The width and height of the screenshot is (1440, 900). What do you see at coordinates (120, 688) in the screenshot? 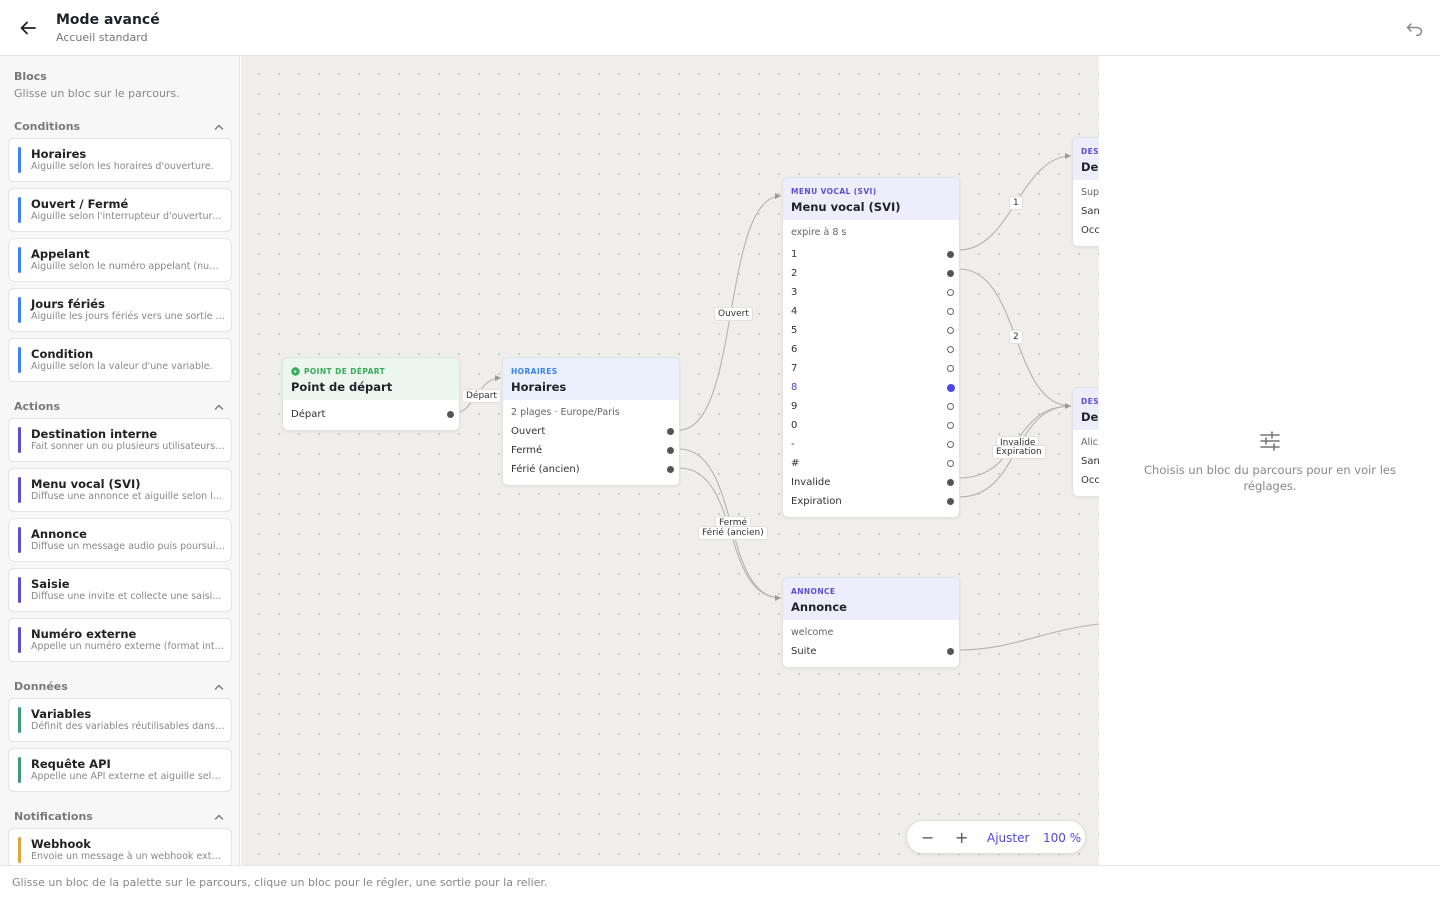
I see `section-header-donnees: Données` at bounding box center [120, 688].